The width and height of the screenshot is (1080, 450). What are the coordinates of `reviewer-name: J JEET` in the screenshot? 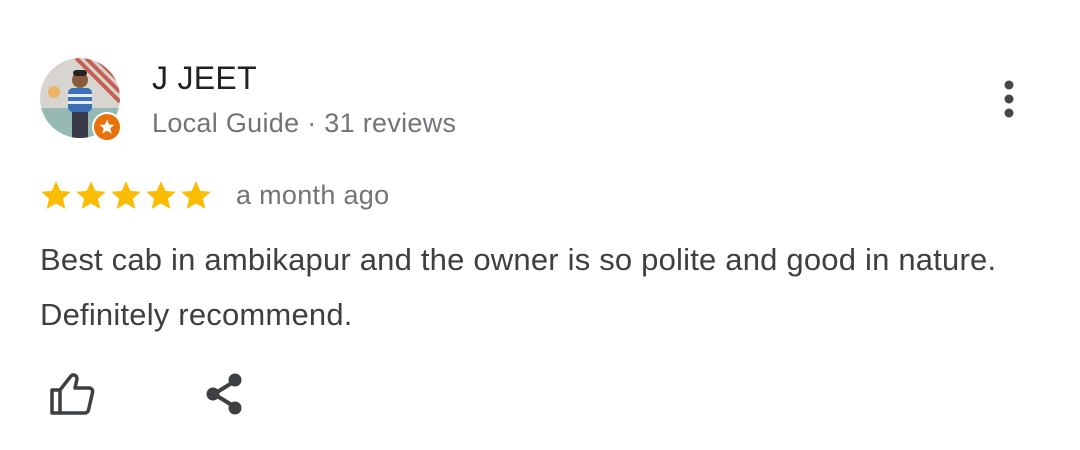 It's located at (204, 78).